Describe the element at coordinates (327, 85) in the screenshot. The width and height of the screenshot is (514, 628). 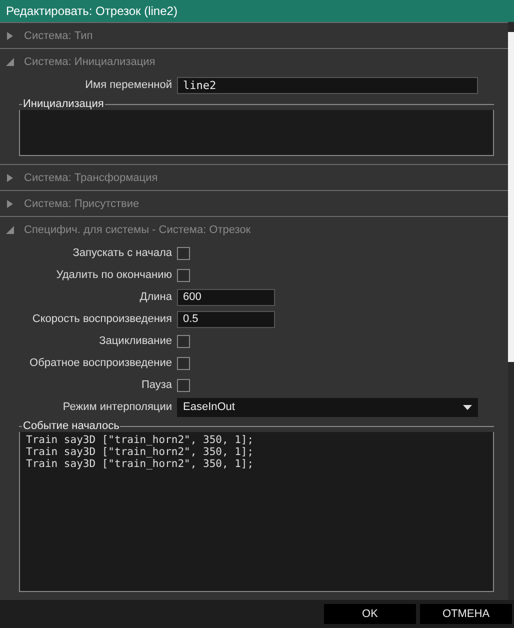
I see `text-field: line2` at that location.